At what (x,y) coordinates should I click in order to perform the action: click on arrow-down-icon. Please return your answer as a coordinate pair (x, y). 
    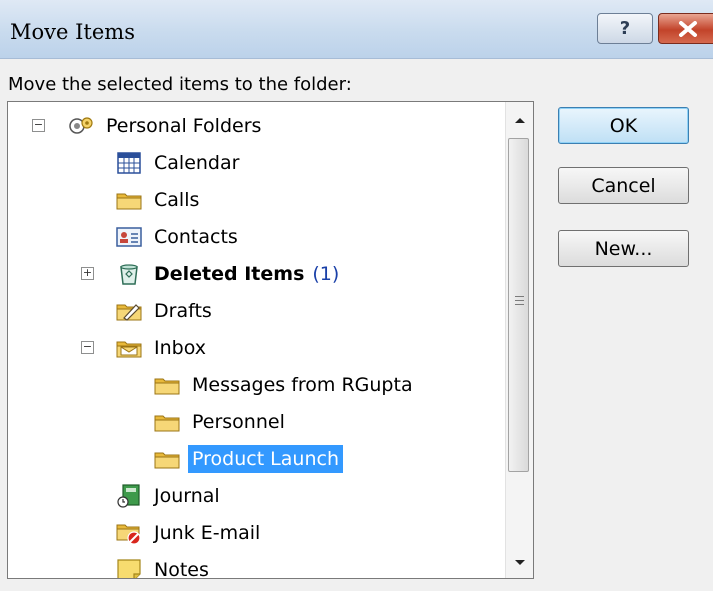
    Looking at the image, I should click on (519, 562).